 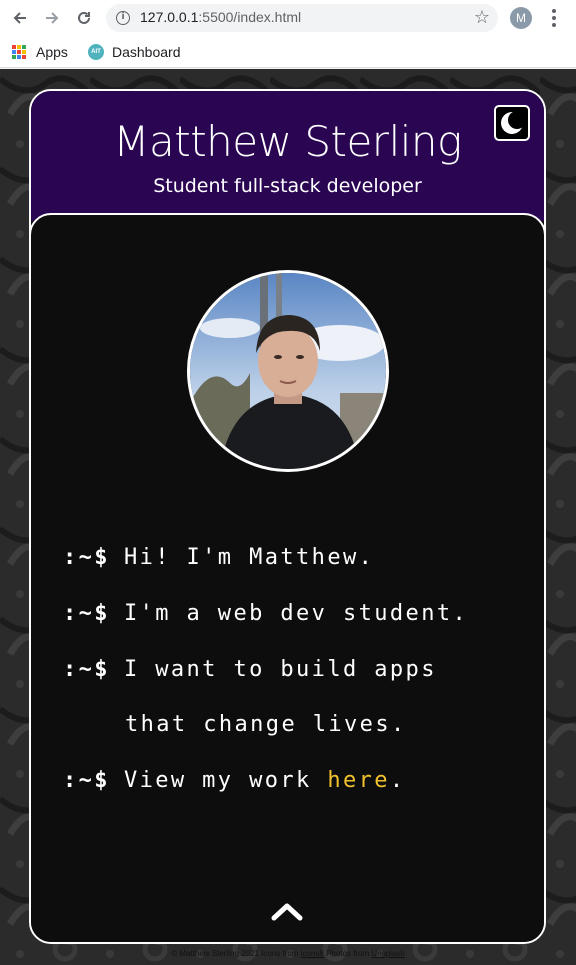 I want to click on scroll-up-button, so click(x=287, y=912).